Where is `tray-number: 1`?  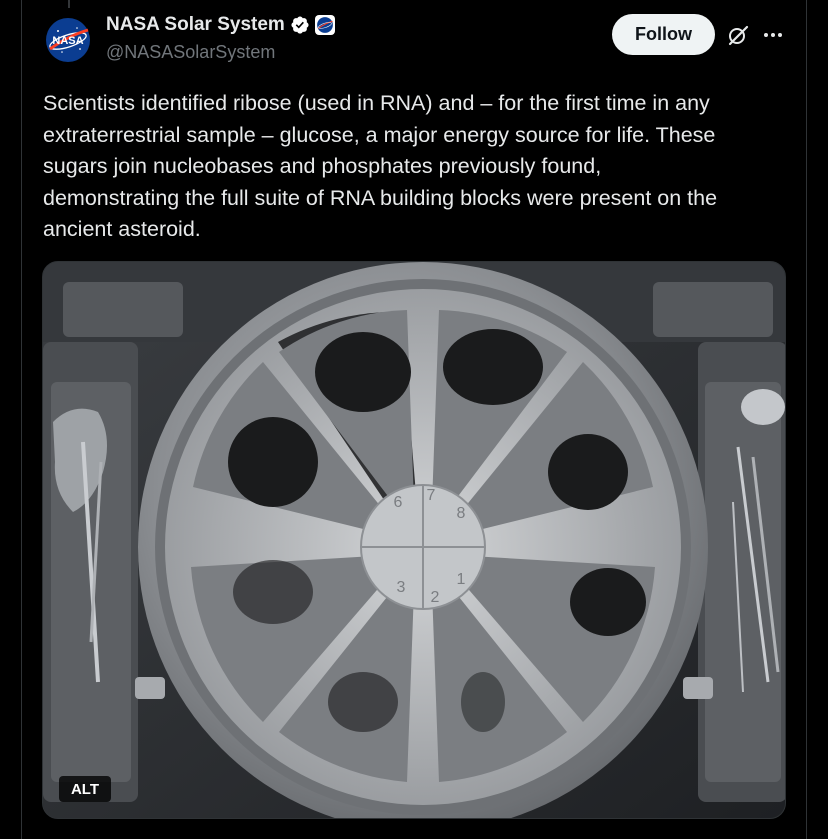
tray-number: 1 is located at coordinates (461, 579).